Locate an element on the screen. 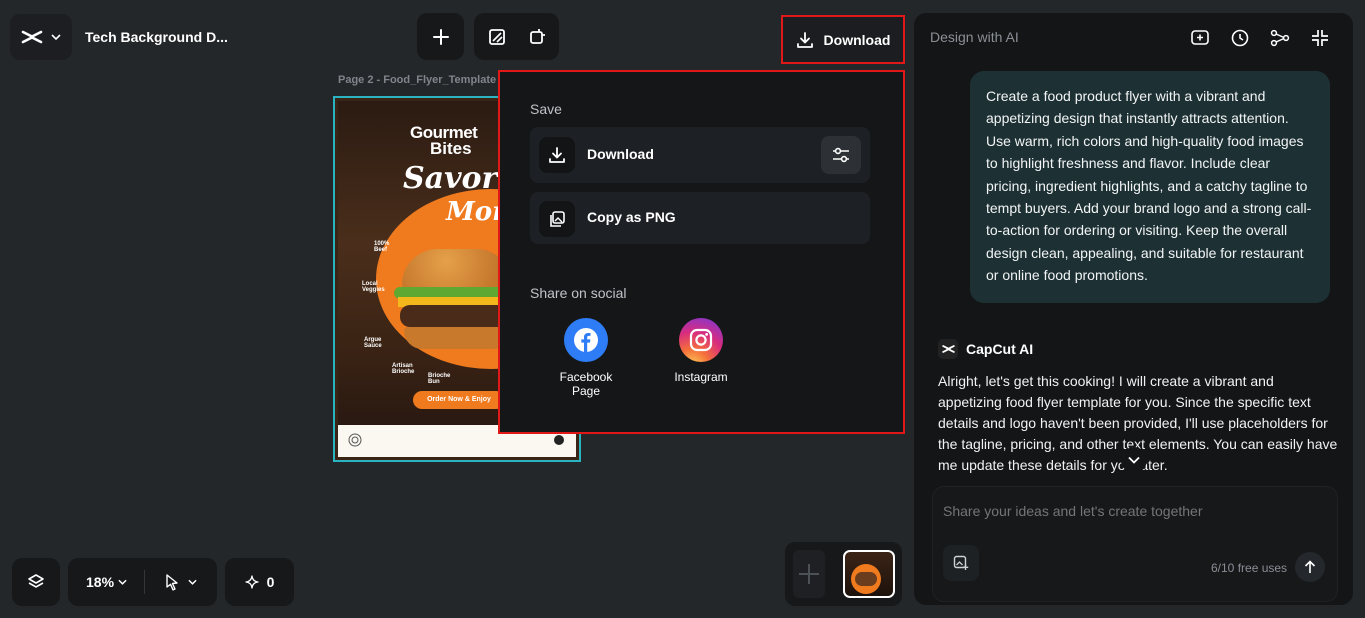 This screenshot has height=618, width=1365. add-button is located at coordinates (440, 36).